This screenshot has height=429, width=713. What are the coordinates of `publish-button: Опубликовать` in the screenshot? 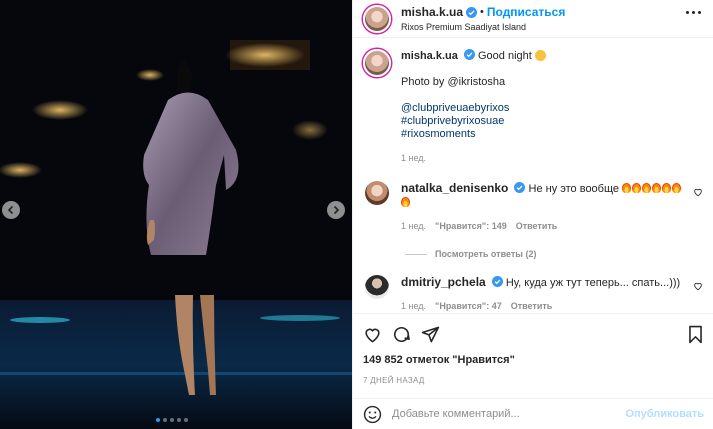 It's located at (664, 414).